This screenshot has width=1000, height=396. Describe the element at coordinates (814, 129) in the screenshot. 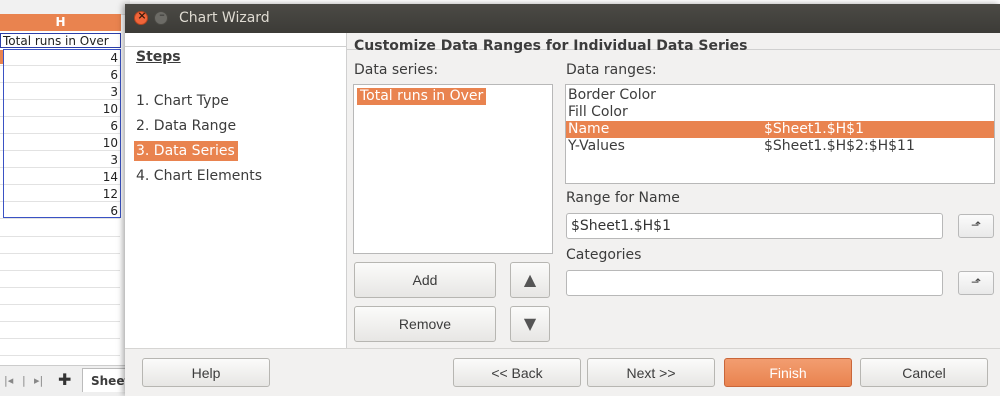

I see `range-value: $Sheet1.$H$1` at that location.